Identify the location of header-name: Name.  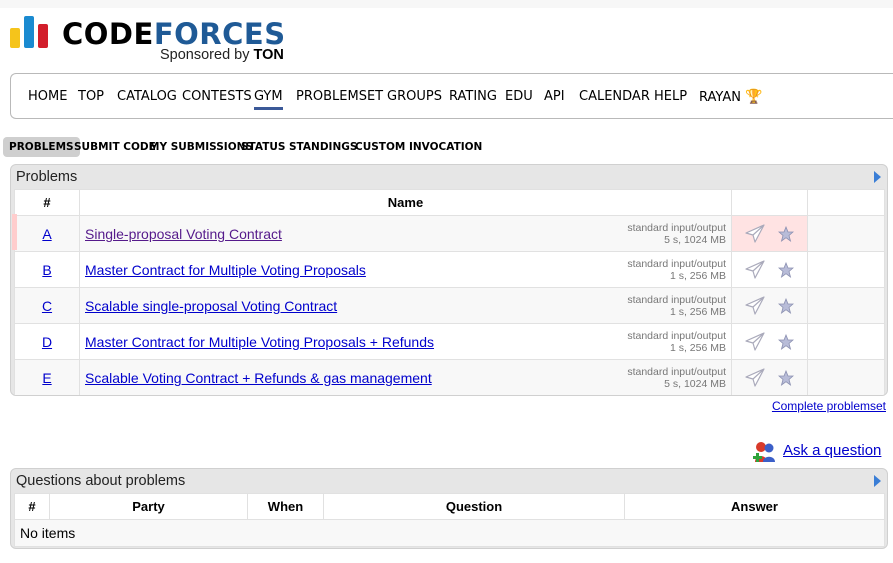
(405, 202).